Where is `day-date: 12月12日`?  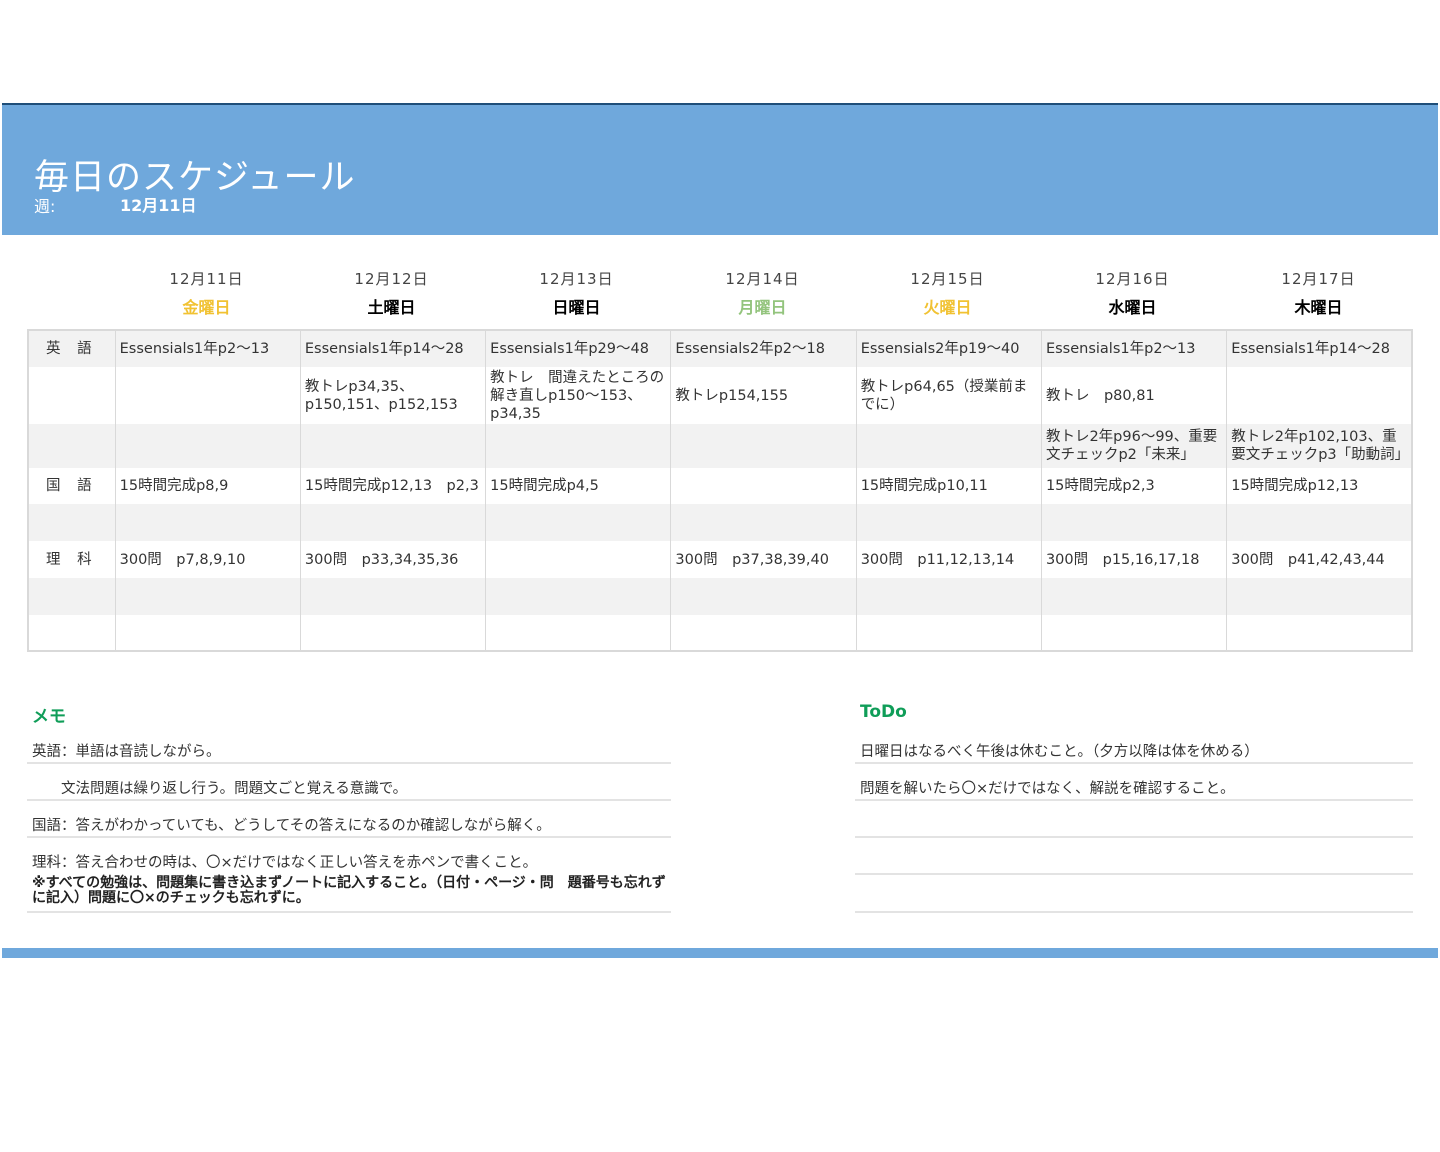 day-date: 12月12日 is located at coordinates (391, 279).